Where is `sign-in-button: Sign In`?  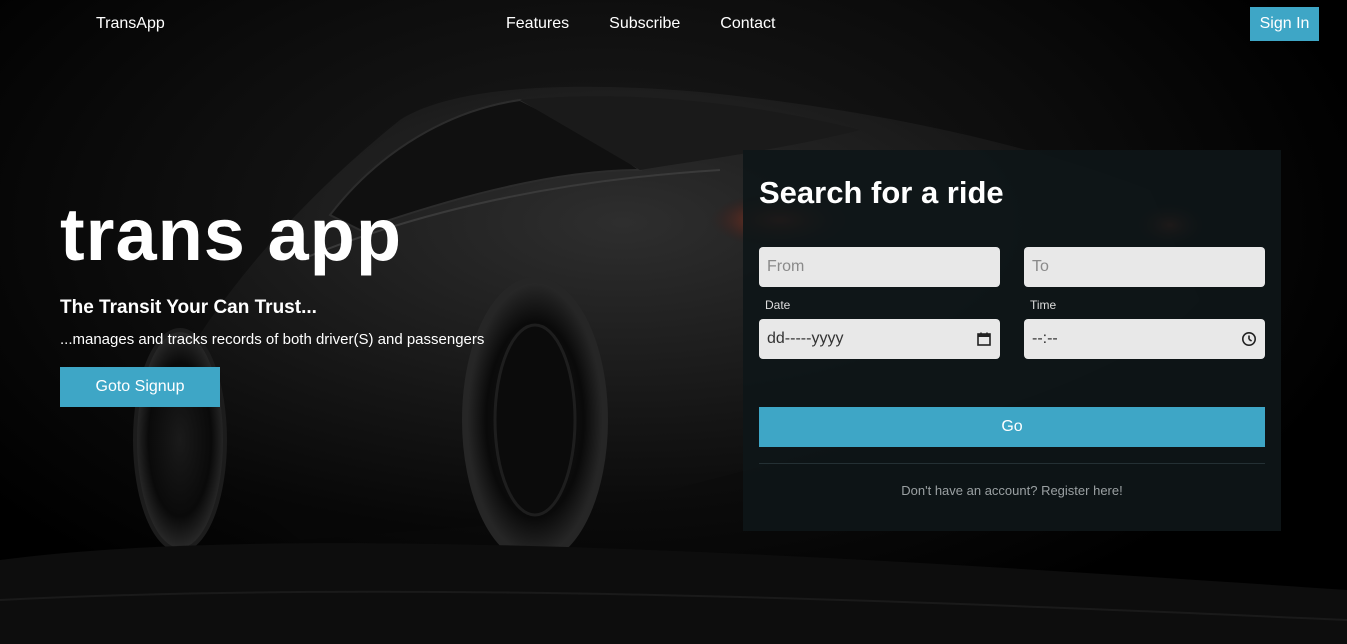 sign-in-button: Sign In is located at coordinates (1284, 24).